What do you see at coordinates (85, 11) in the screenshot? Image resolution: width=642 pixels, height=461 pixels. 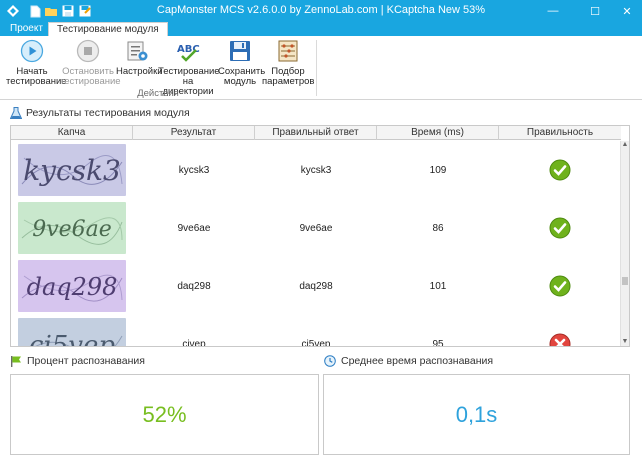 I see `save-as-icon` at bounding box center [85, 11].